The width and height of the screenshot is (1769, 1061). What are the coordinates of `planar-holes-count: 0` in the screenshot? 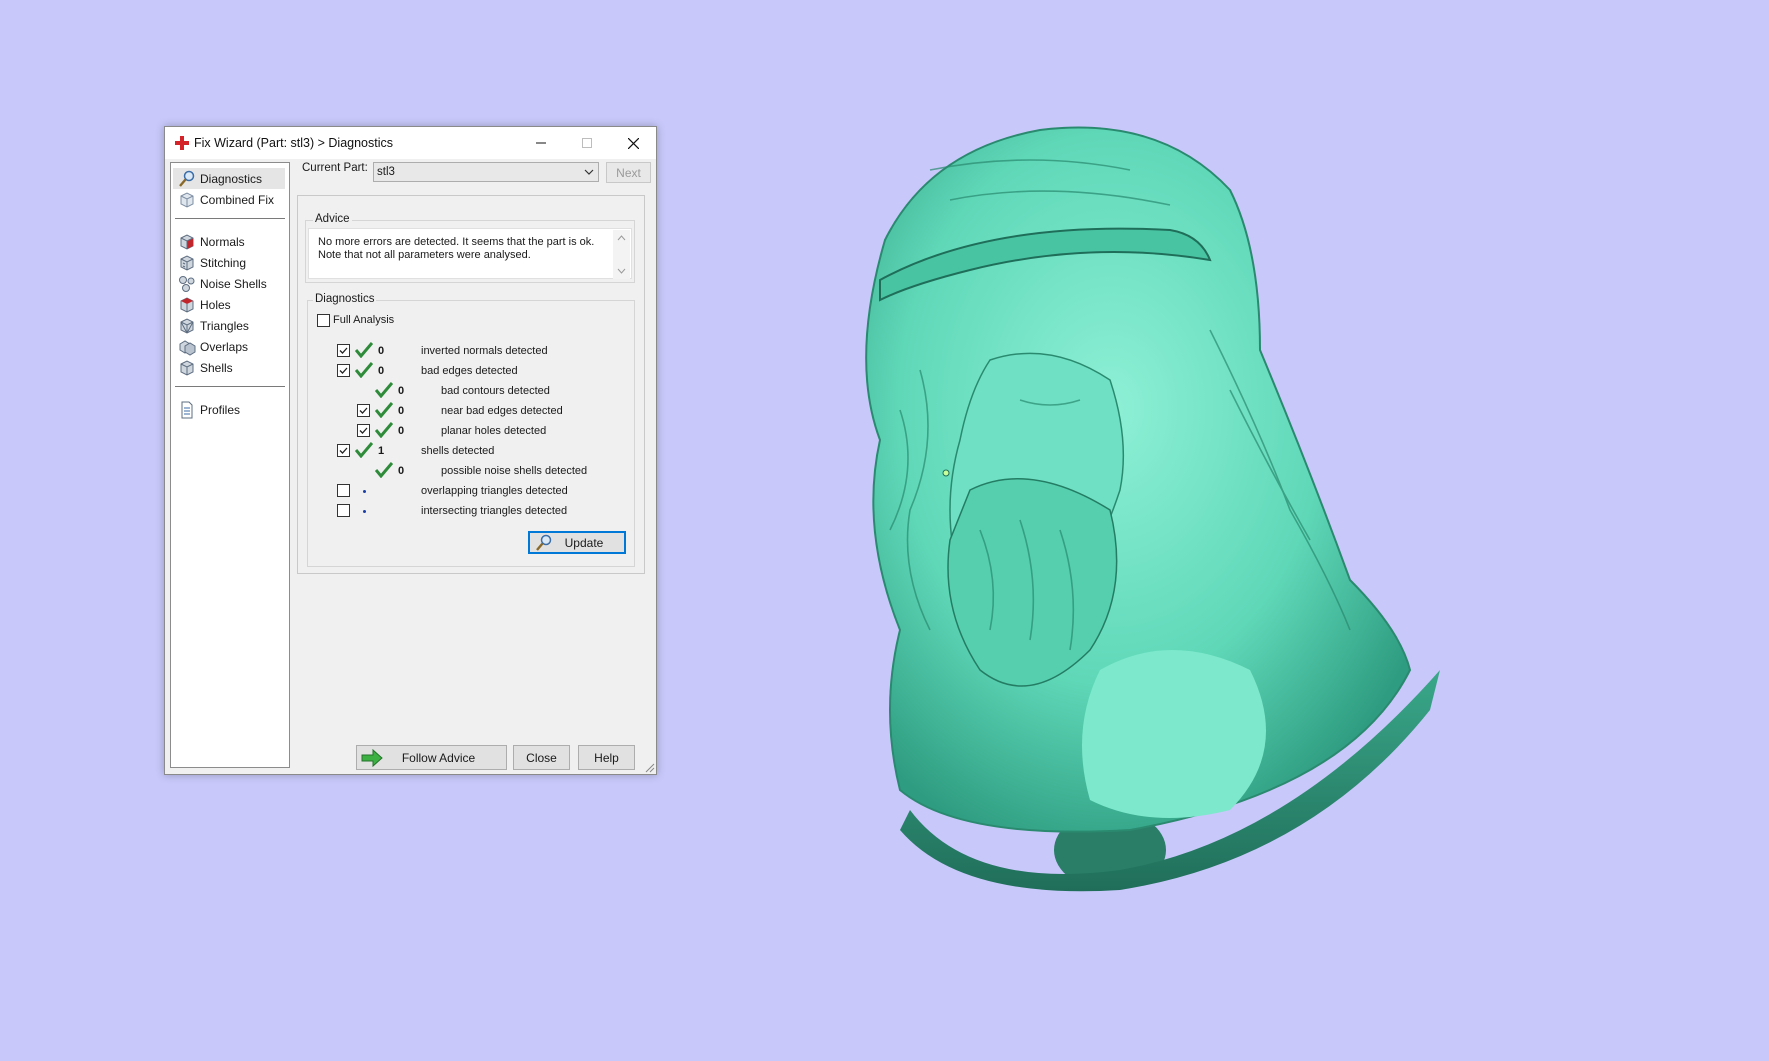 It's located at (401, 431).